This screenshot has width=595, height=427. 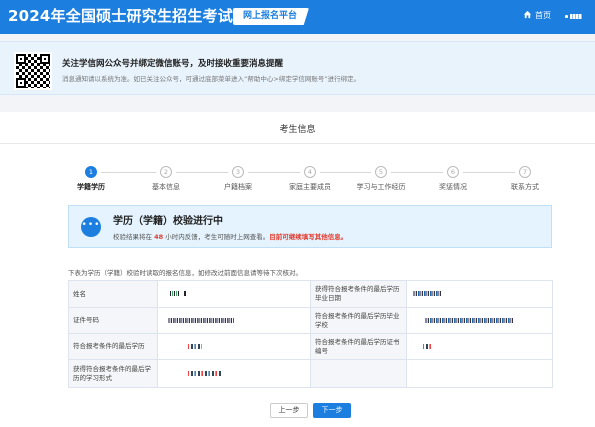 What do you see at coordinates (358, 346) in the screenshot?
I see `row-label: 符合报考条件的最后学历证书编号` at bounding box center [358, 346].